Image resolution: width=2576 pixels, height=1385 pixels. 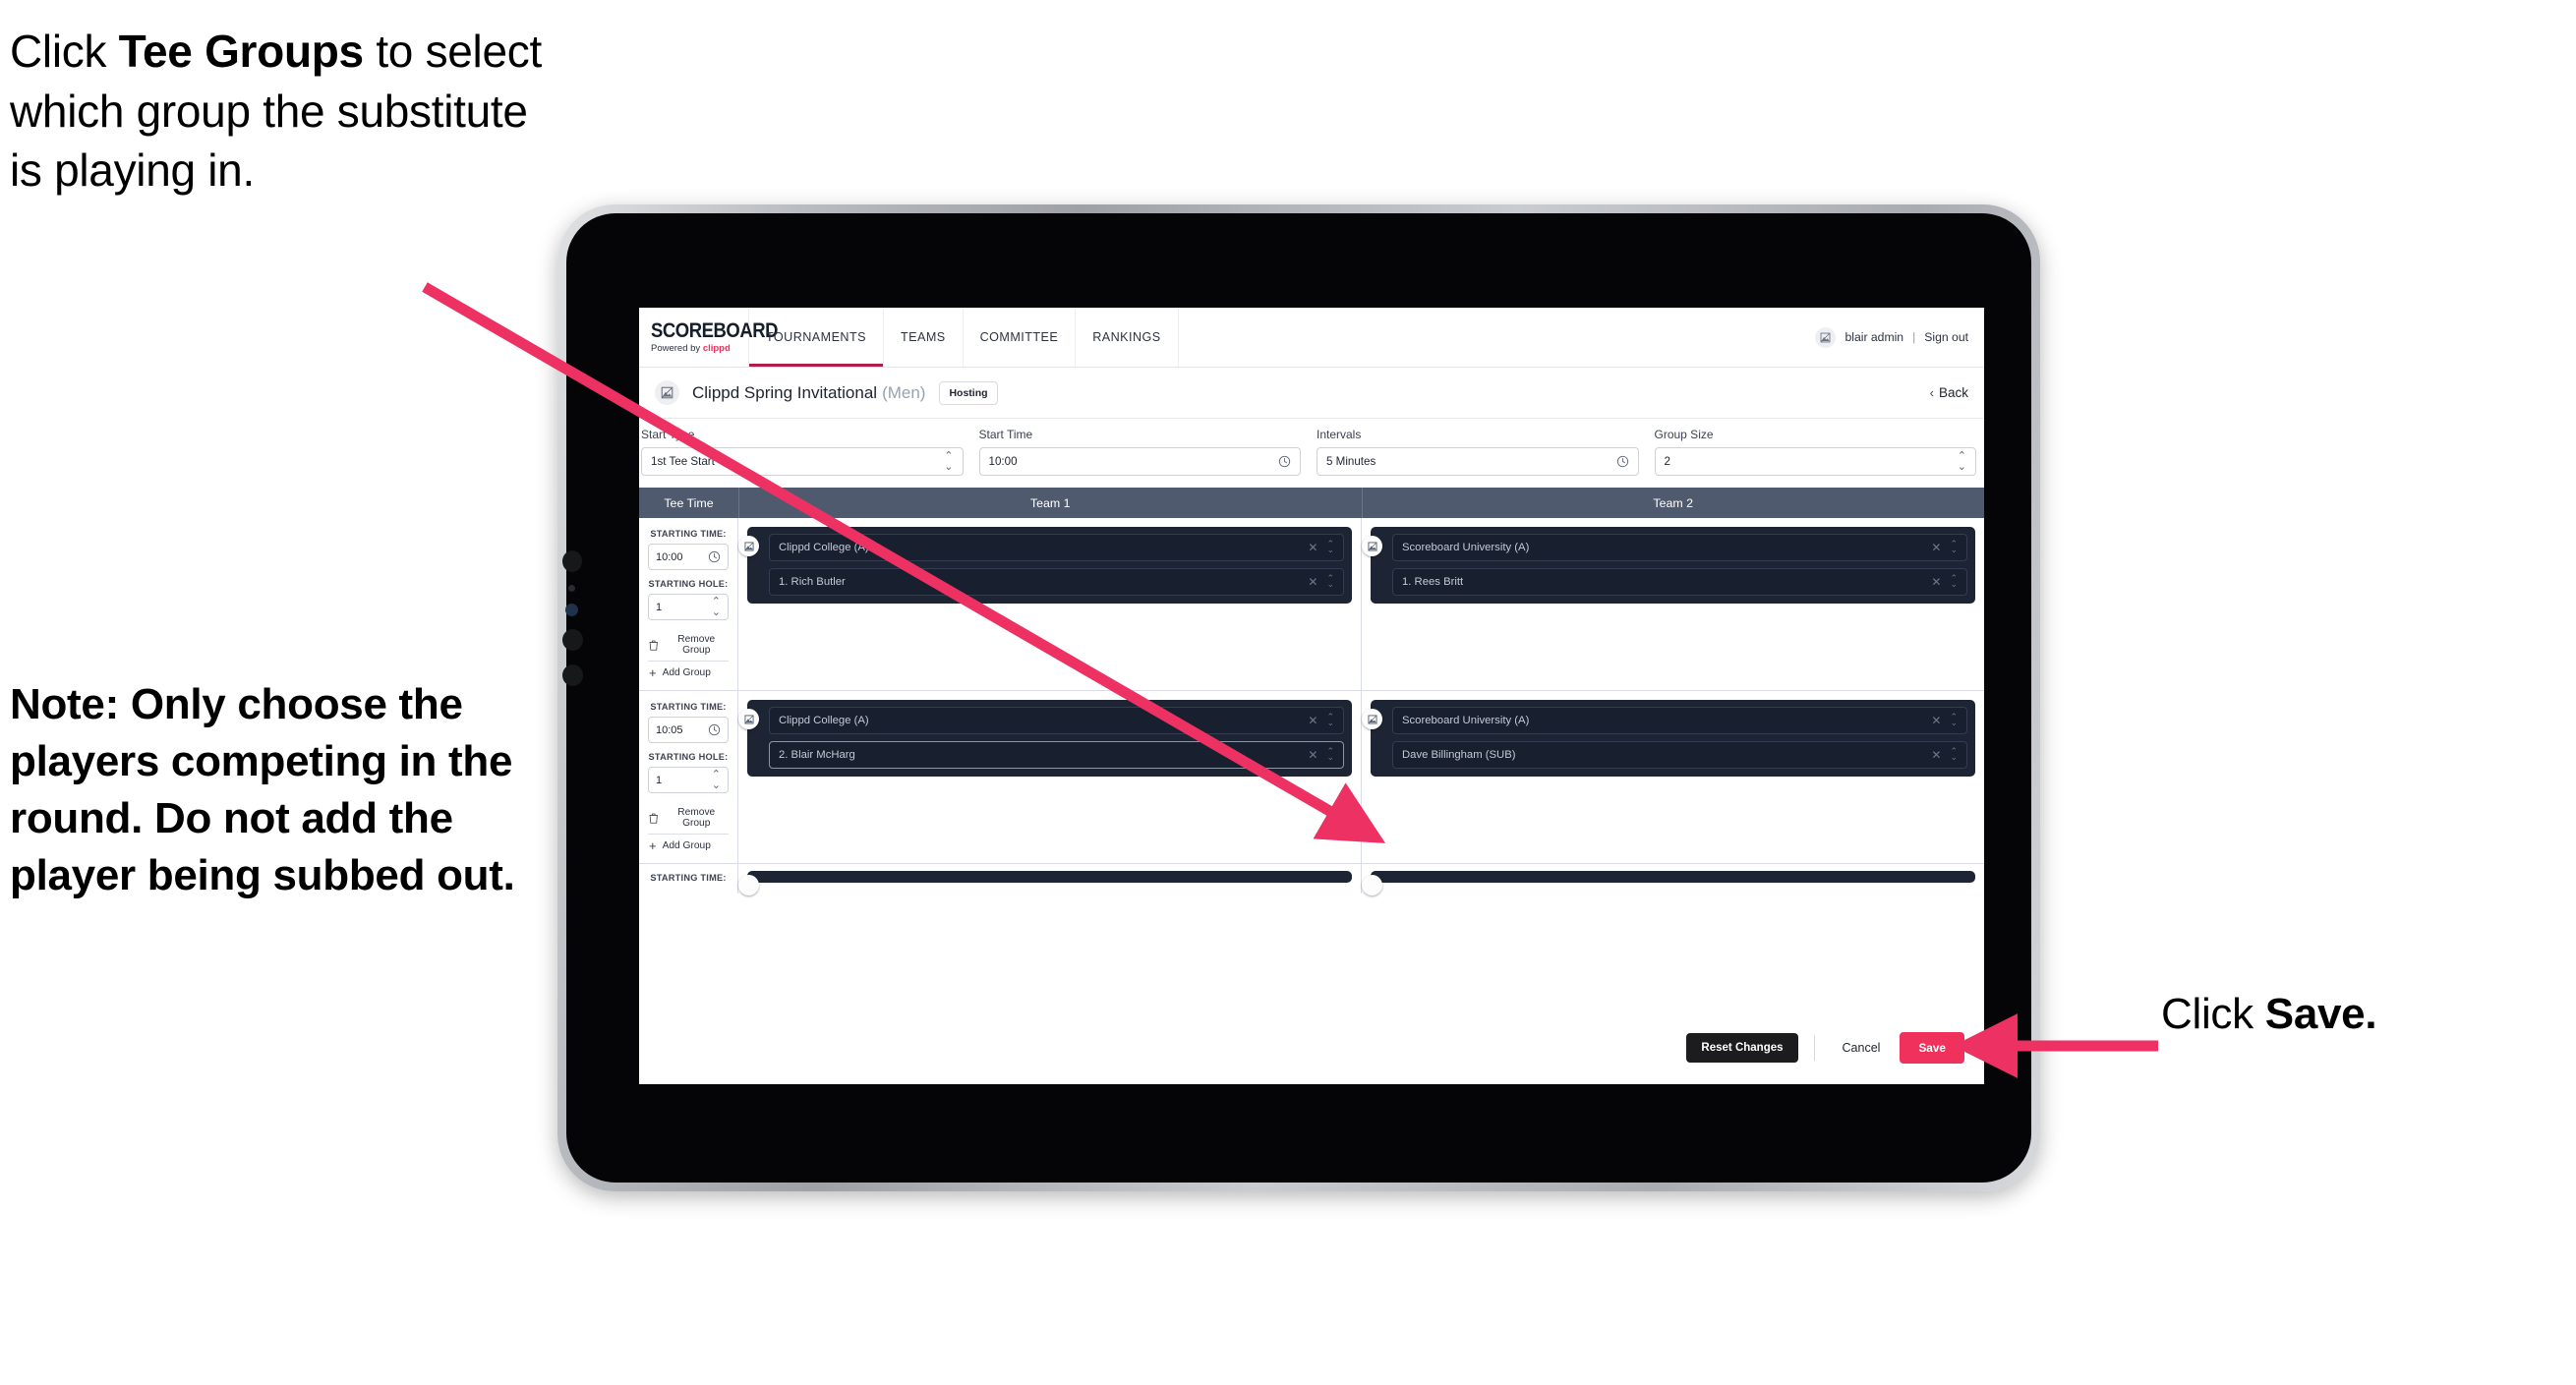 I want to click on starting-time-value: 10:00, so click(x=669, y=556).